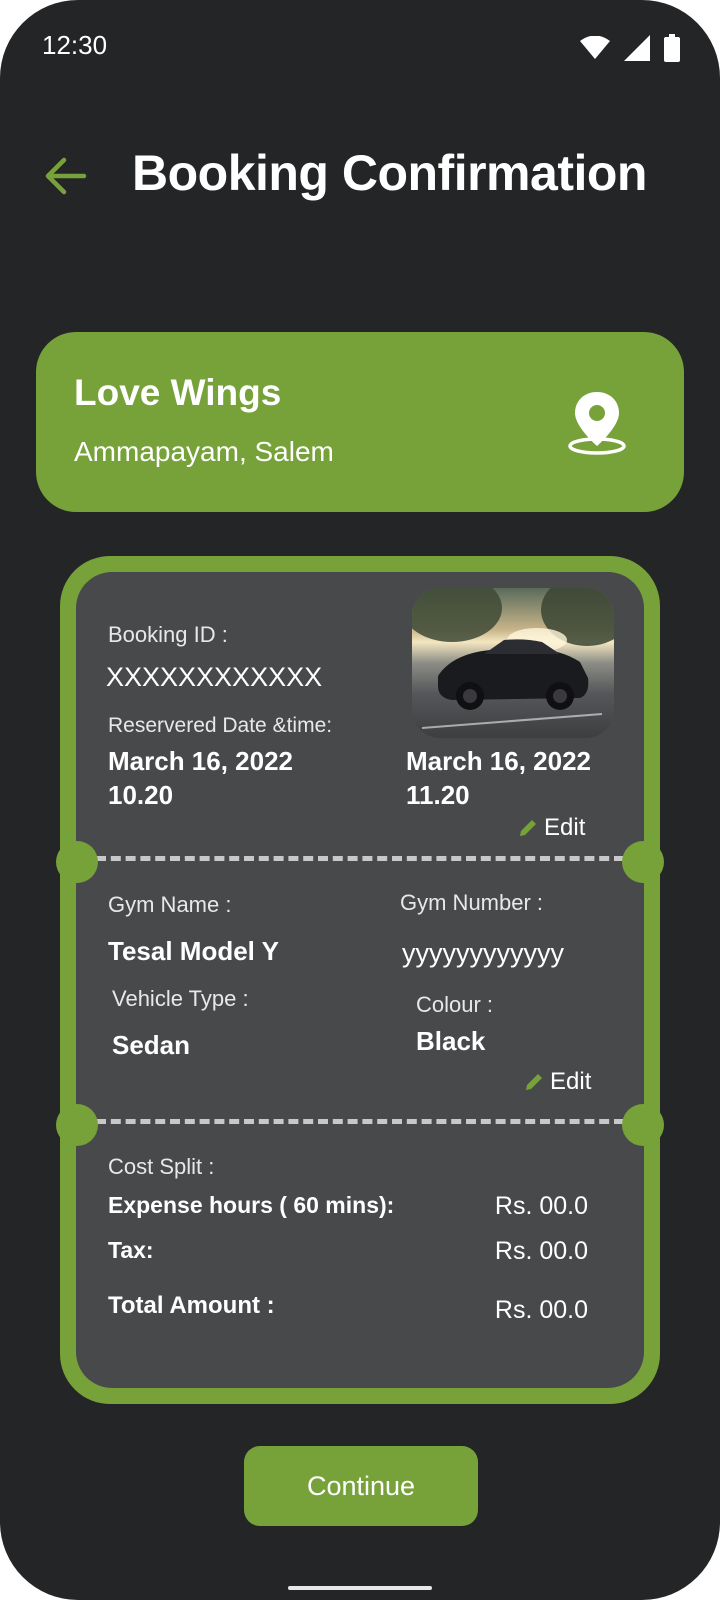  I want to click on cost-row: Expense hours ( 60 mins): Rs. 00.0, so click(348, 1207).